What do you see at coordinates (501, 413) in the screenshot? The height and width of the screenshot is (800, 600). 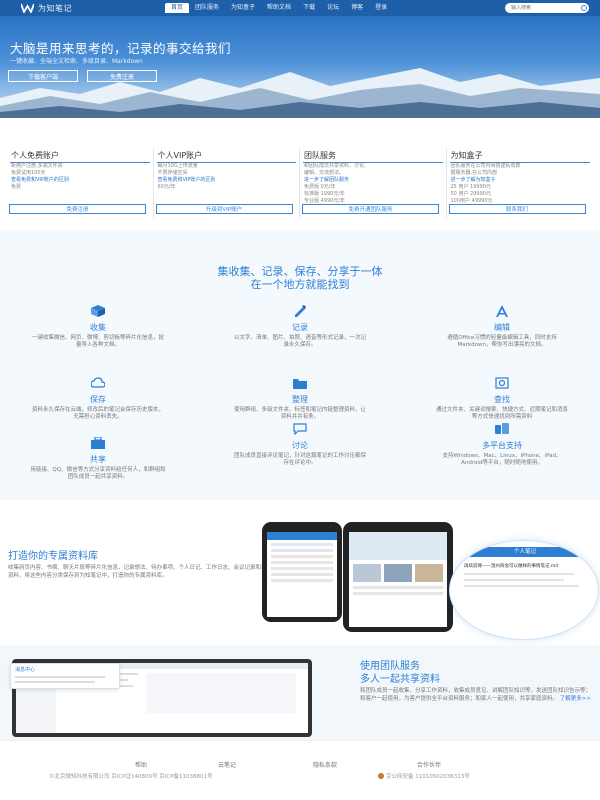 I see `feature-desc: 通过文件夹、关键词搜索、快捷方式、近期笔记和消息等方式快速找到所需资料` at bounding box center [501, 413].